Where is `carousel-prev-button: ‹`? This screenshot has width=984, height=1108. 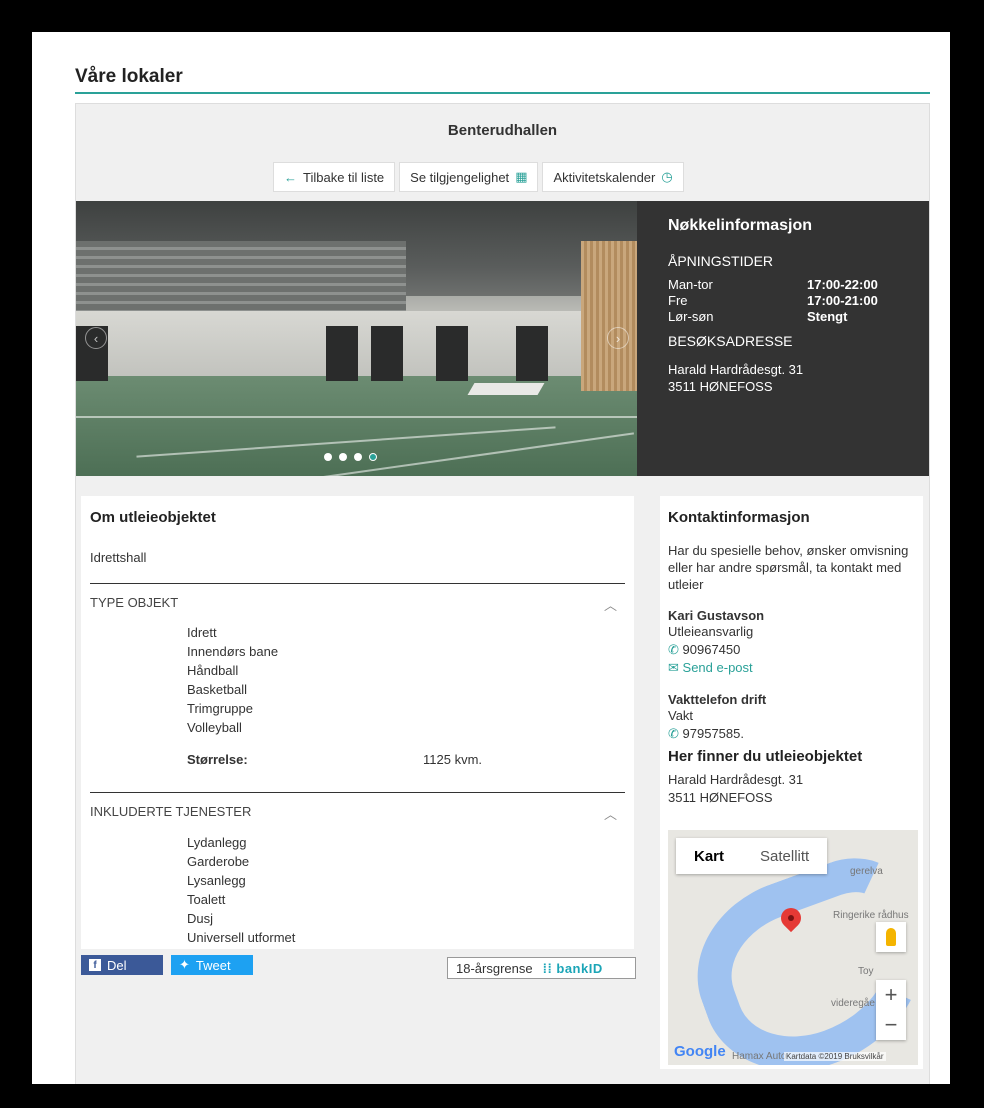 carousel-prev-button: ‹ is located at coordinates (96, 338).